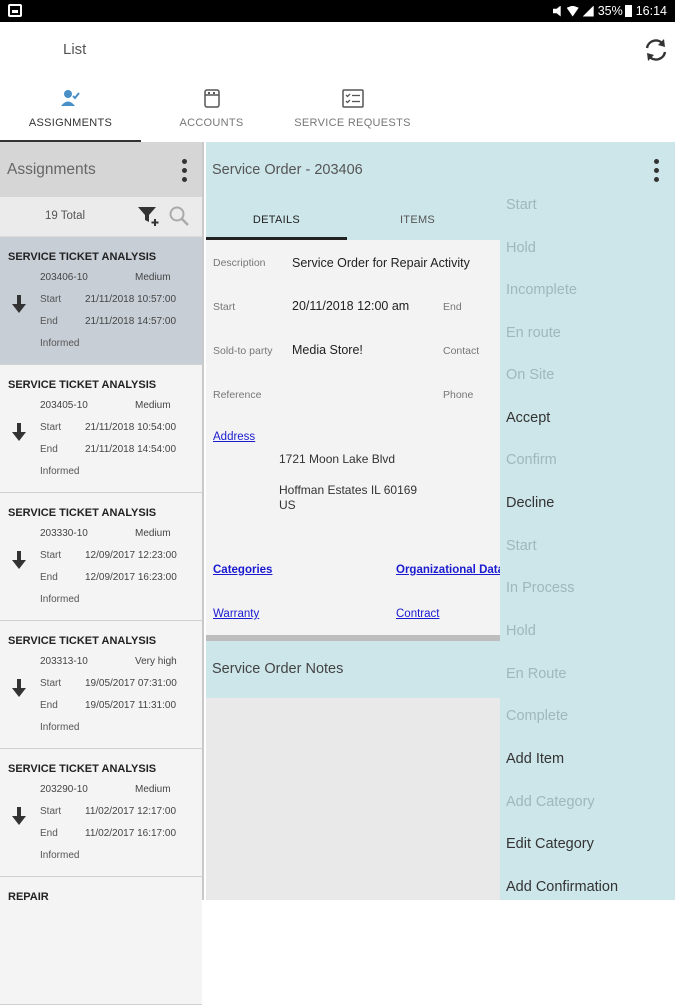 The height and width of the screenshot is (1005, 675). I want to click on contract-link: Contract, so click(417, 614).